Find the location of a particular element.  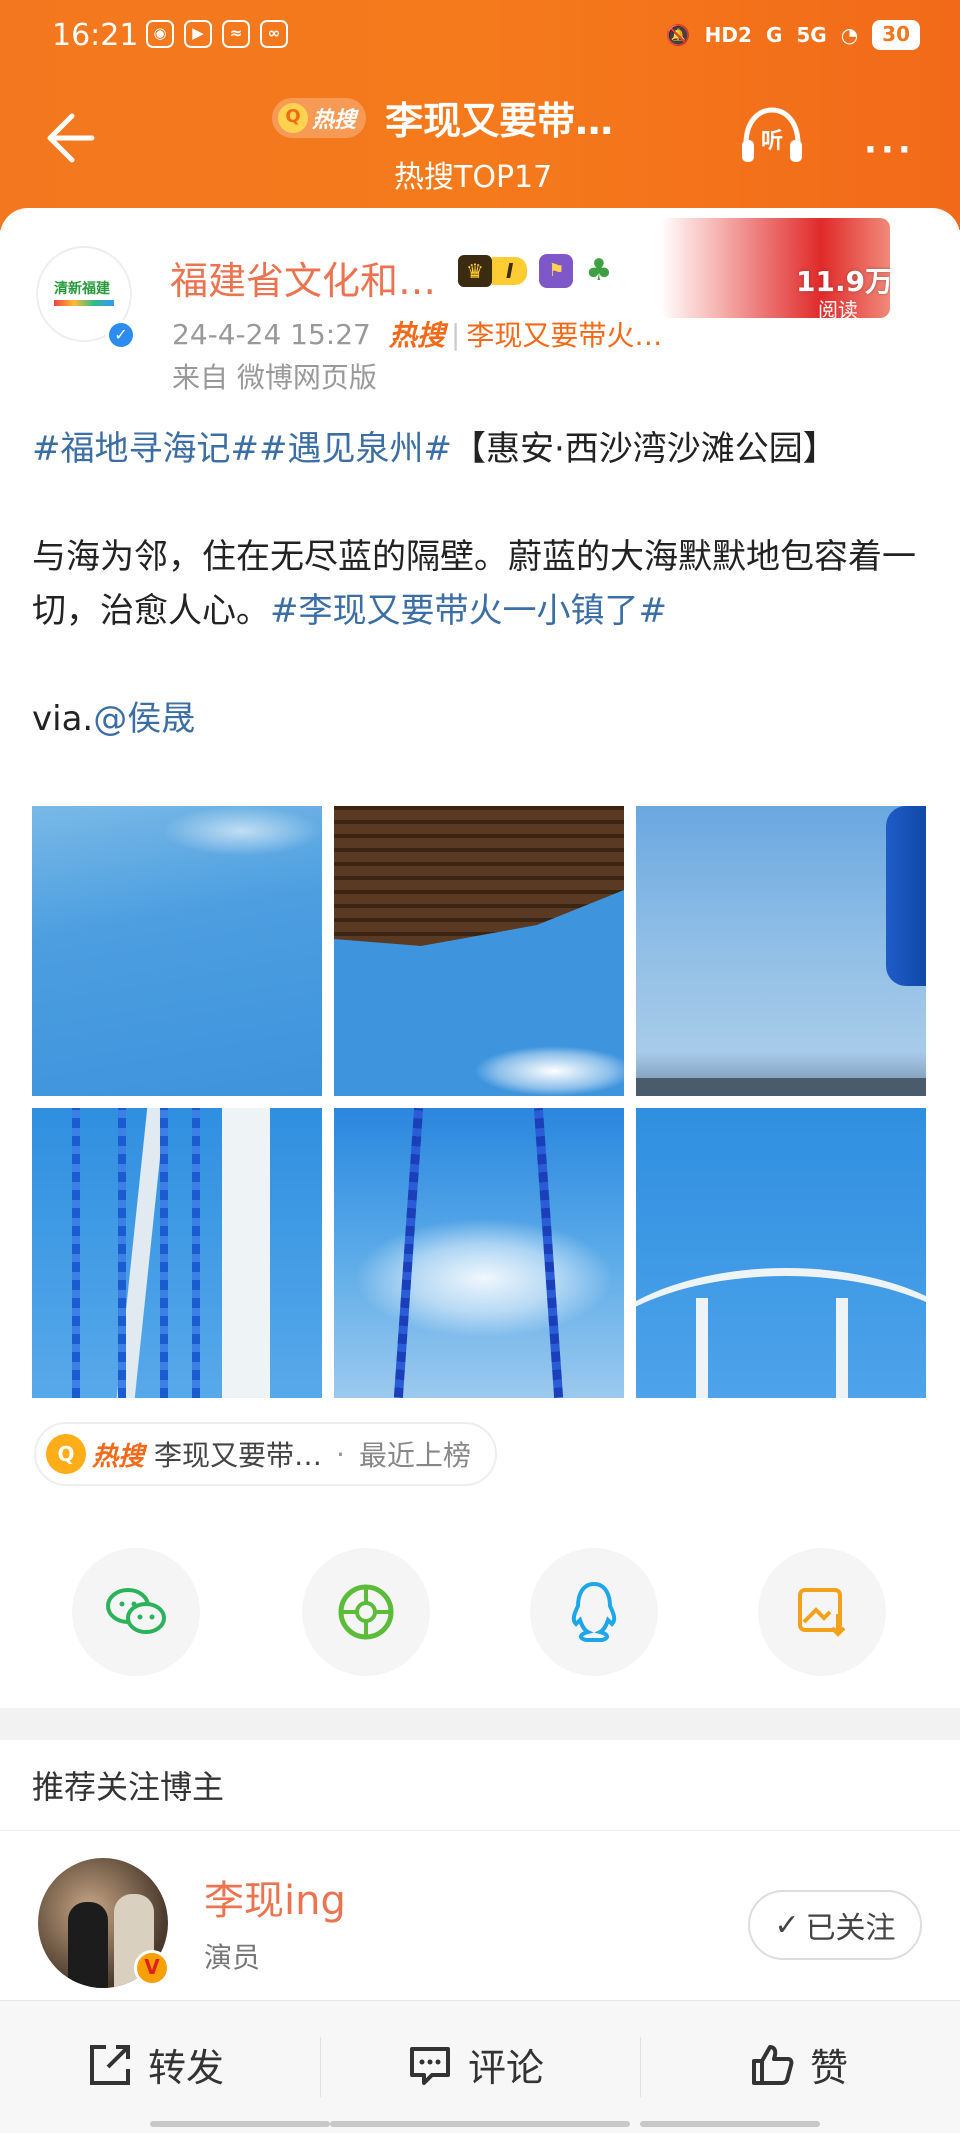

post-paragraph-3: via.@侯晟 is located at coordinates (482, 719).